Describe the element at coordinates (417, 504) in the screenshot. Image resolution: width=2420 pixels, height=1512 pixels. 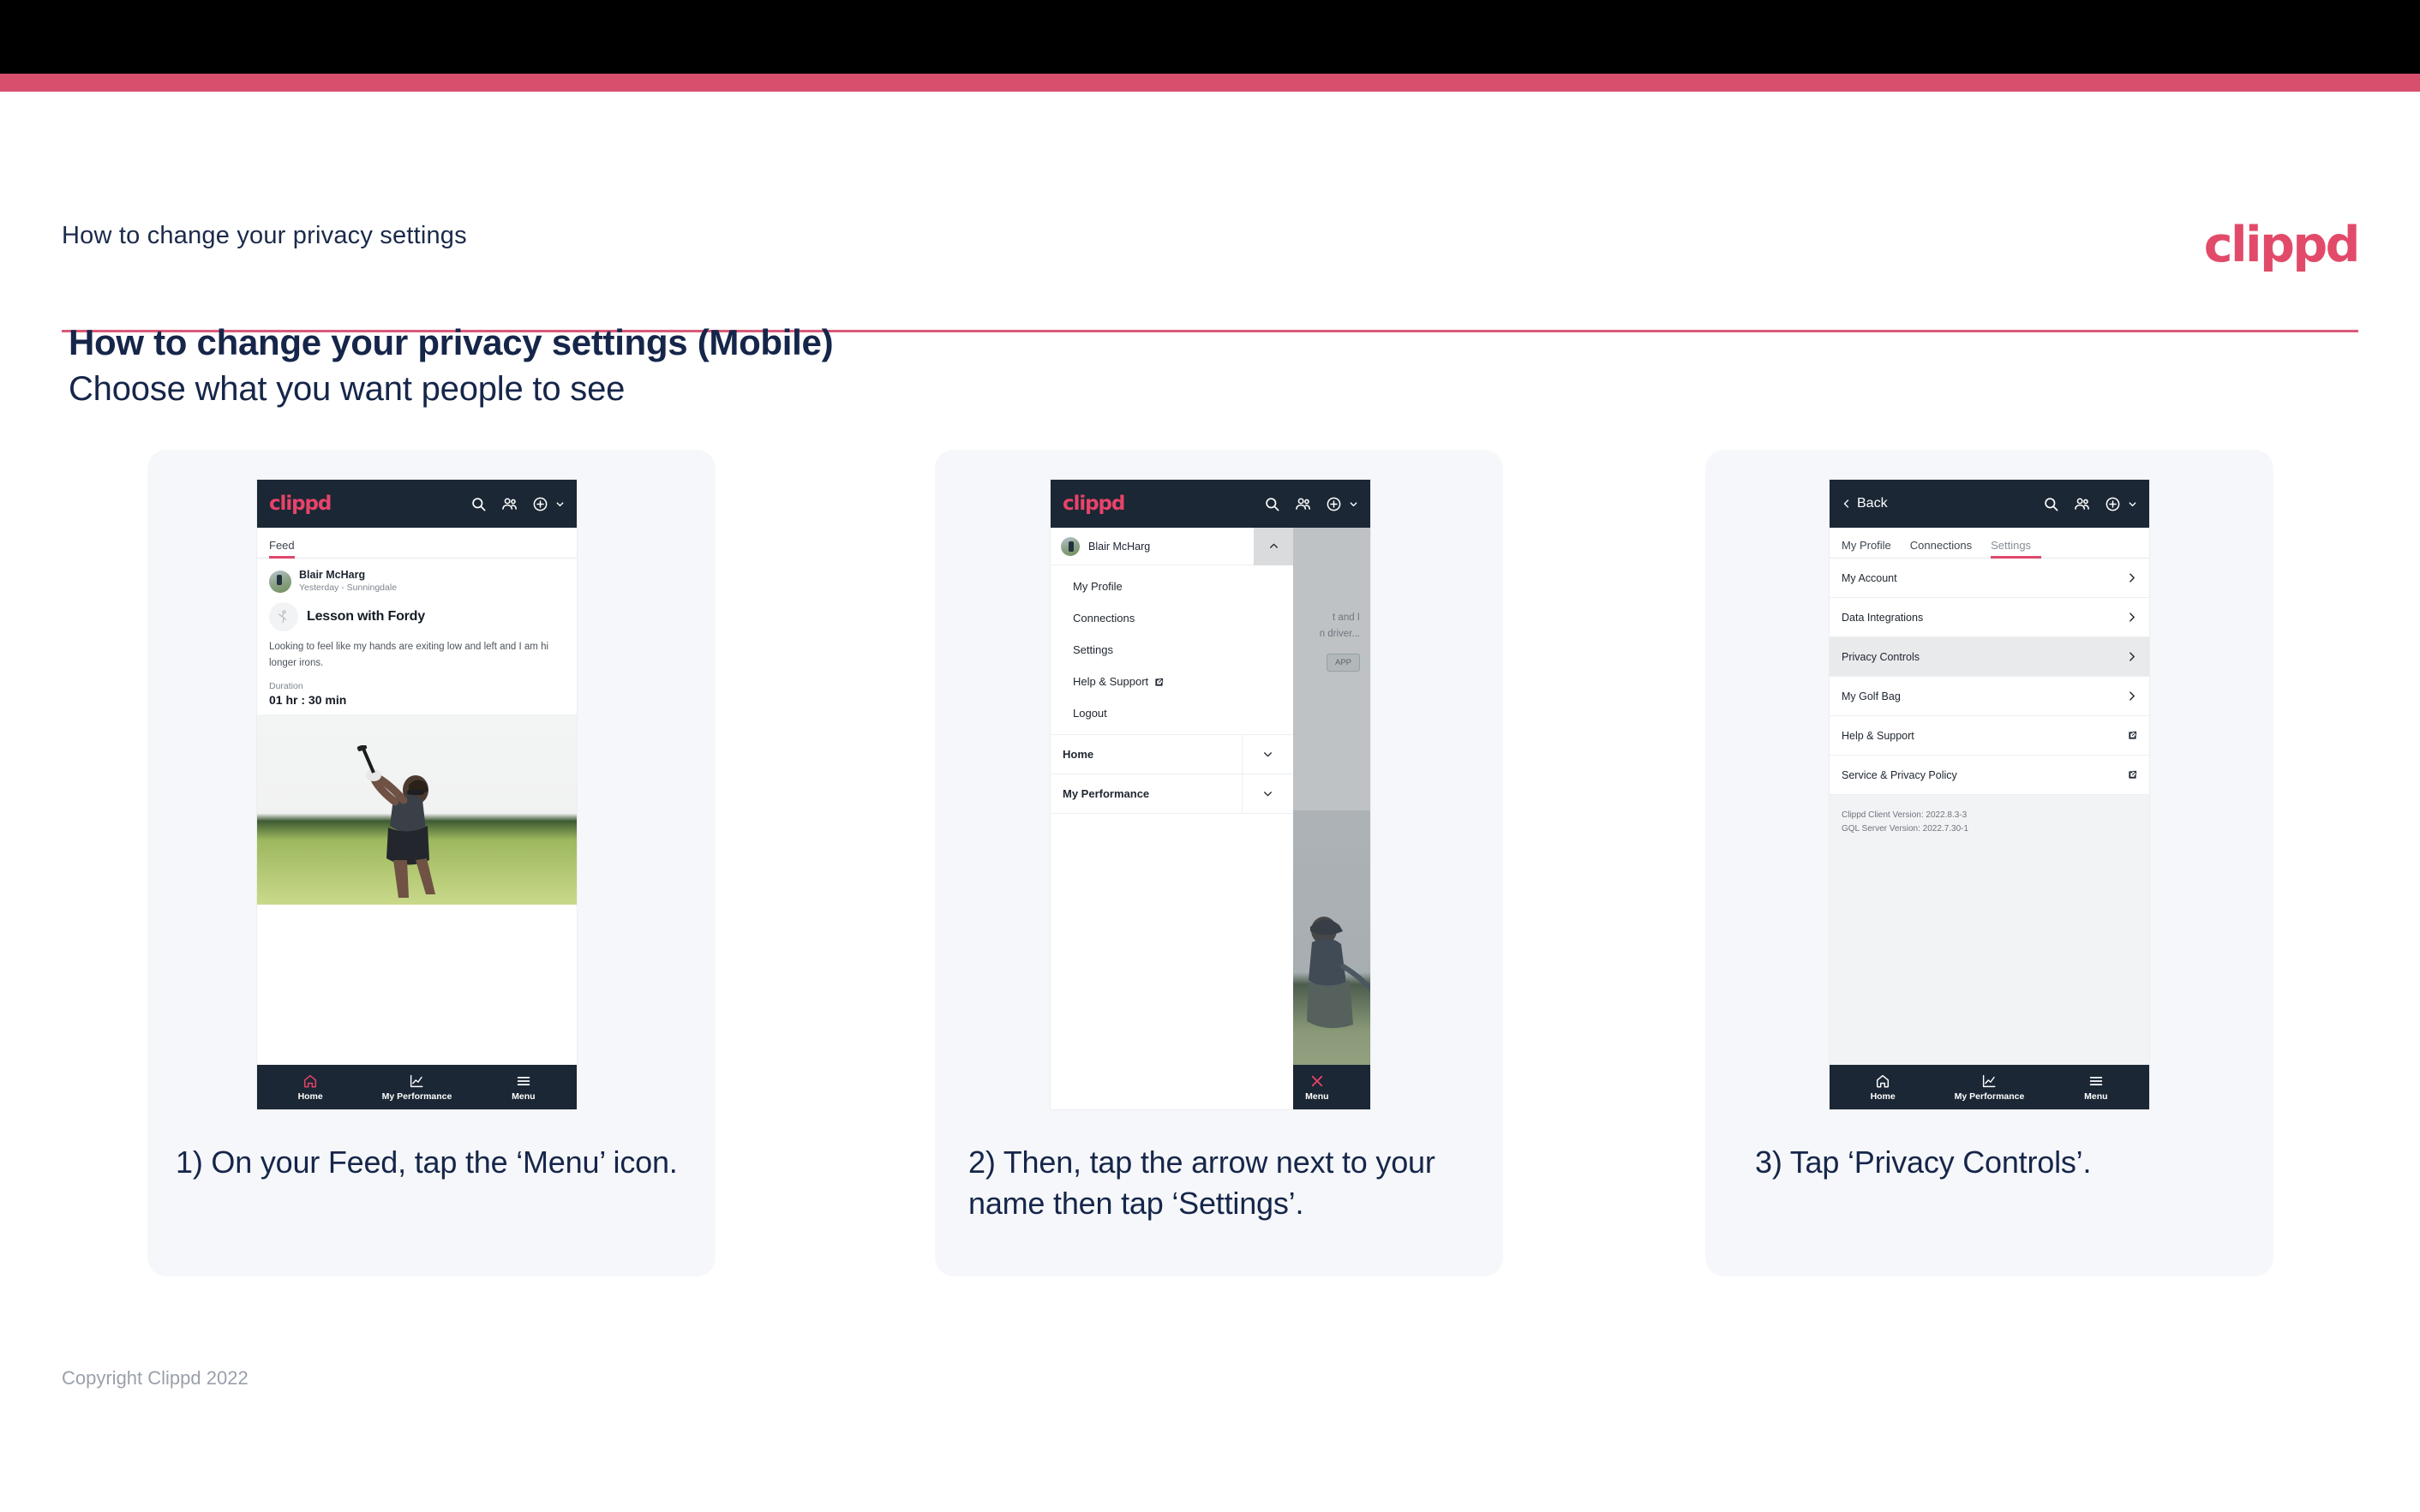
I see `app-bar: clippd` at that location.